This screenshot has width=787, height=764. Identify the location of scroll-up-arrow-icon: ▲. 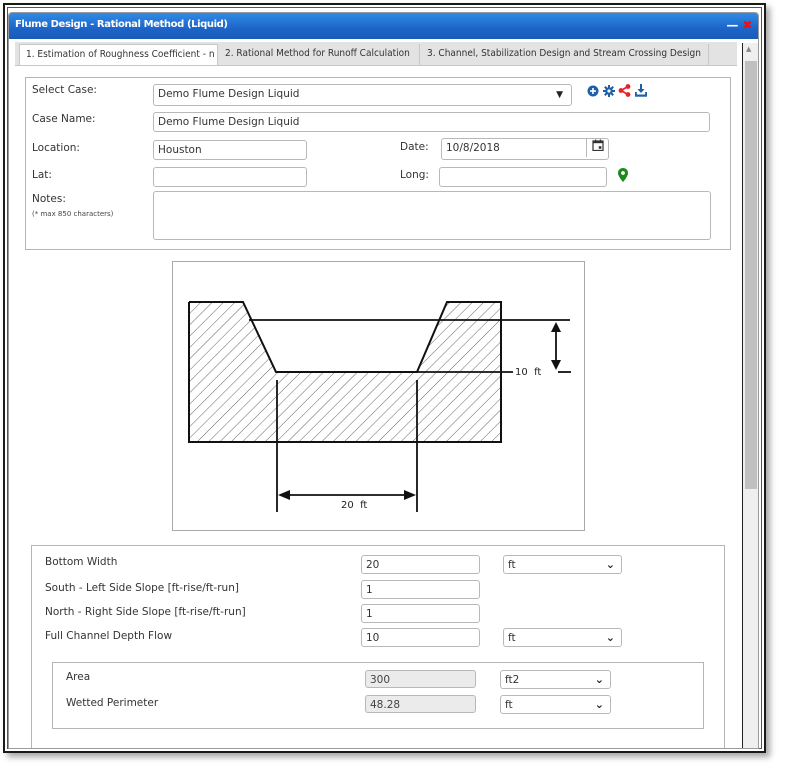
(748, 49).